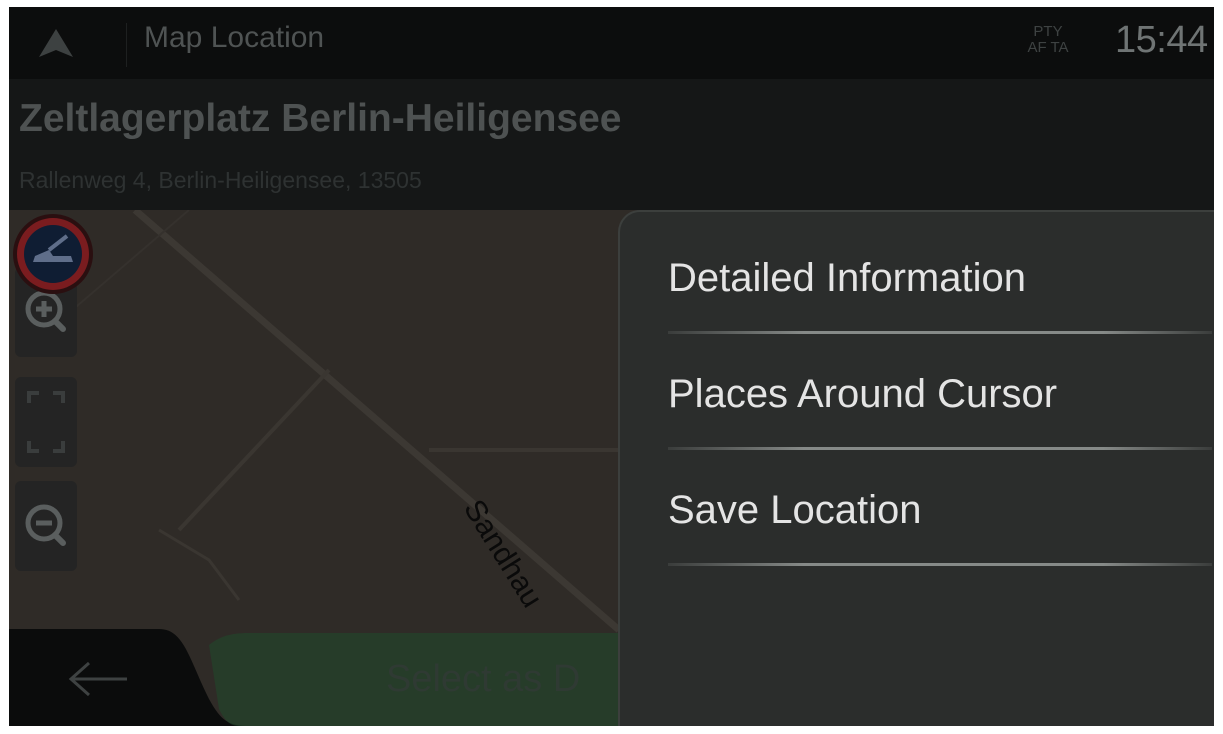 This screenshot has width=1223, height=734. I want to click on menu-item-label: Save Location, so click(795, 510).